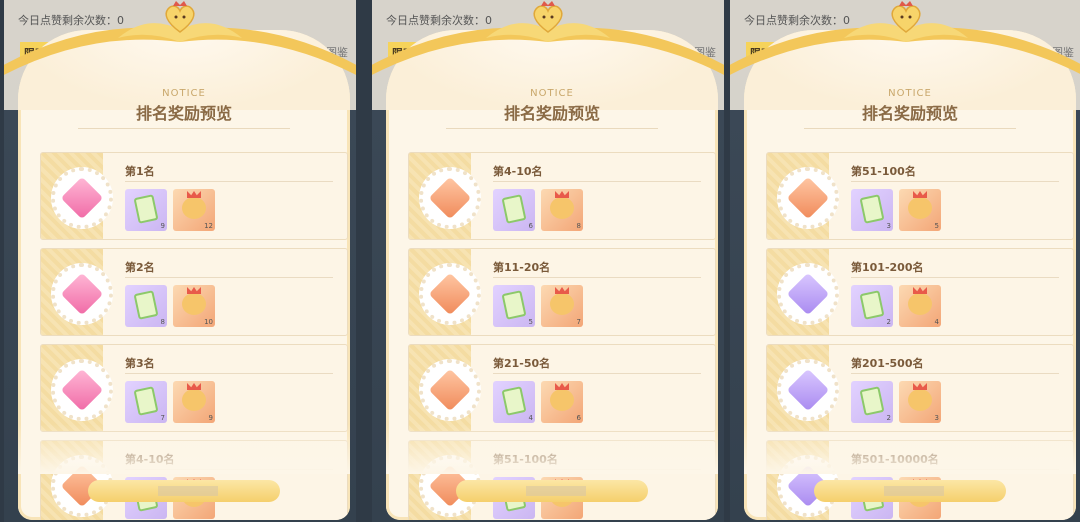  I want to click on crown-bear-reward: 7, so click(562, 306).